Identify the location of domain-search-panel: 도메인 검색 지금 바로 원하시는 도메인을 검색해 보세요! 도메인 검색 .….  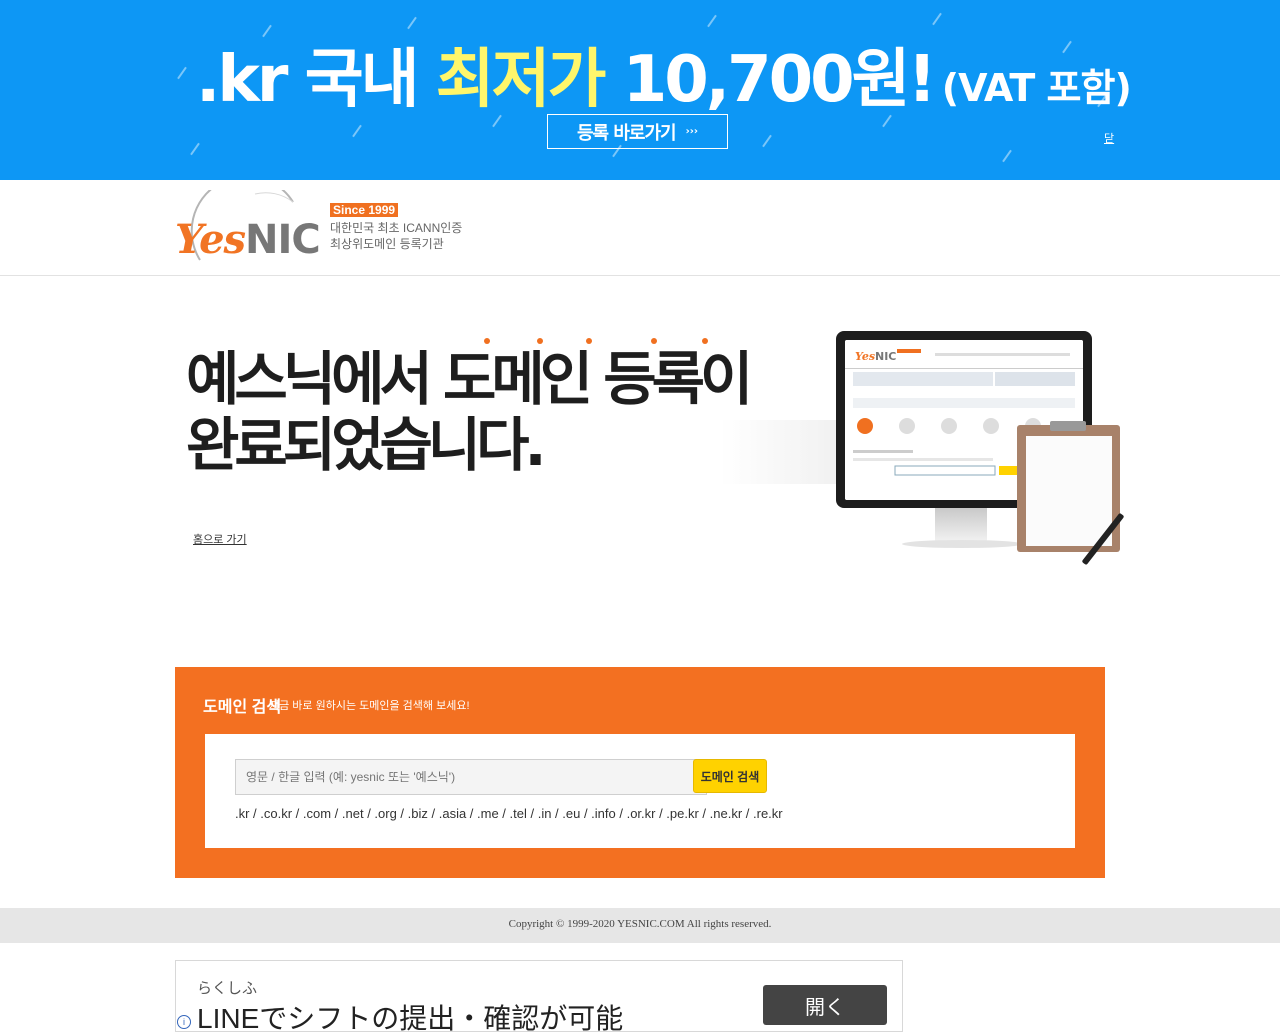
(640, 772).